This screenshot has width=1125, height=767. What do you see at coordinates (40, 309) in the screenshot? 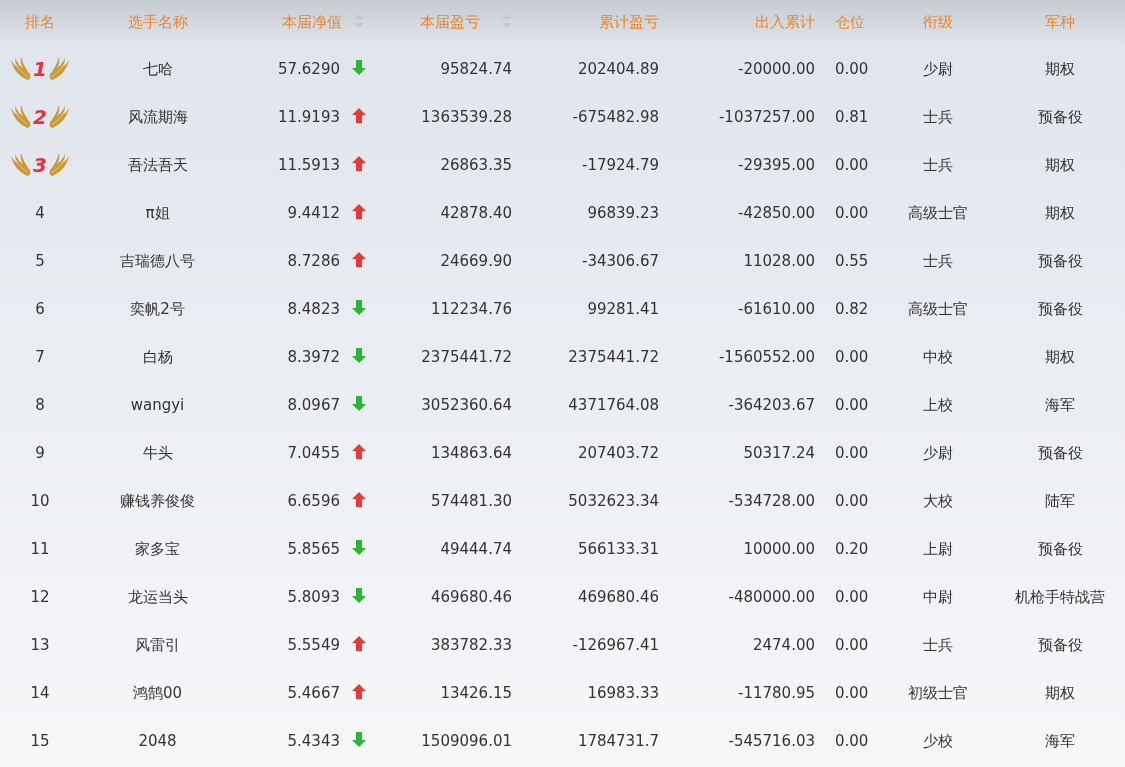
I see `table-cell-text: 6` at bounding box center [40, 309].